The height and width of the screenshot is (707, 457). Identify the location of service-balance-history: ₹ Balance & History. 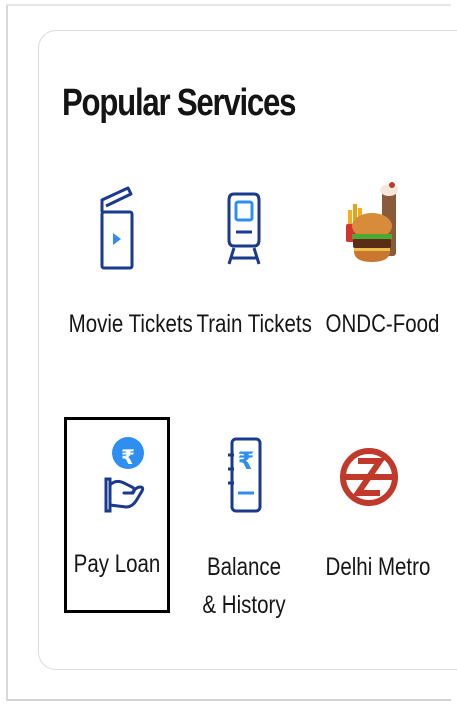
(244, 522).